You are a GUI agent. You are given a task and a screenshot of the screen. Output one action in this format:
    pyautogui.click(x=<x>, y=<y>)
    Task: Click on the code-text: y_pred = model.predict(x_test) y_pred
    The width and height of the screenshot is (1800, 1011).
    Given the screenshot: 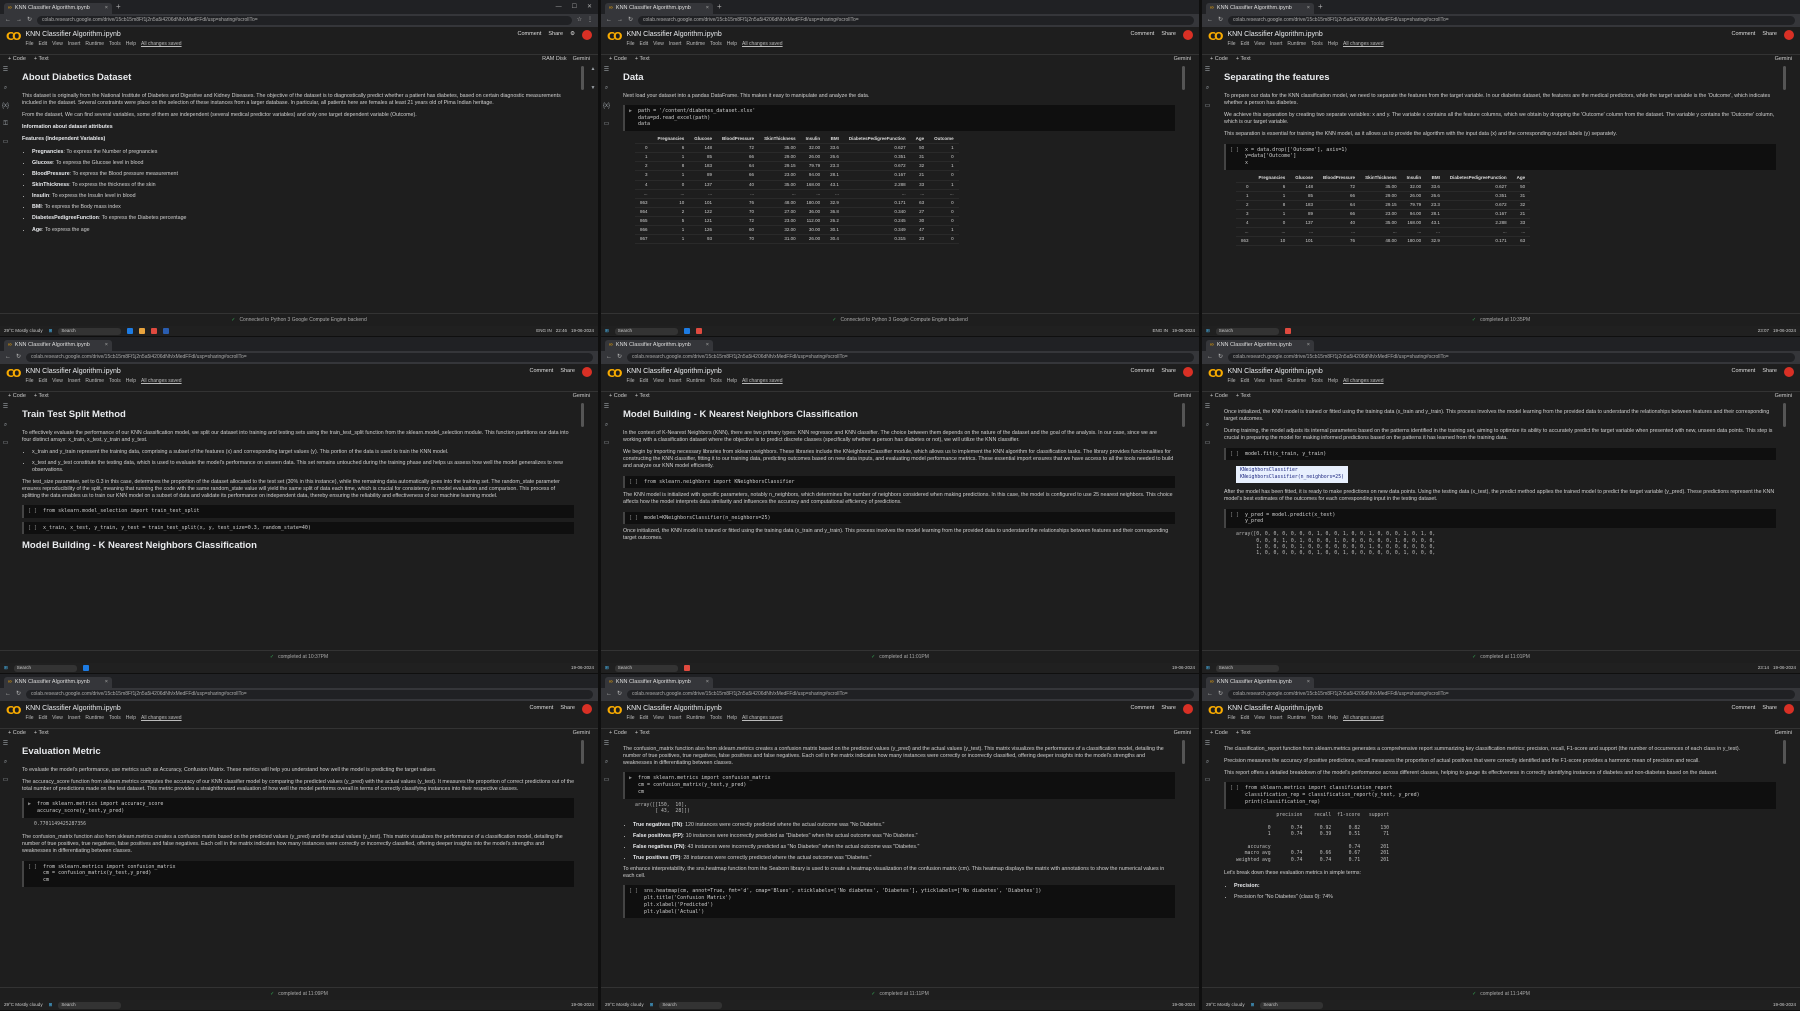 What is the action you would take?
    pyautogui.click(x=1290, y=519)
    